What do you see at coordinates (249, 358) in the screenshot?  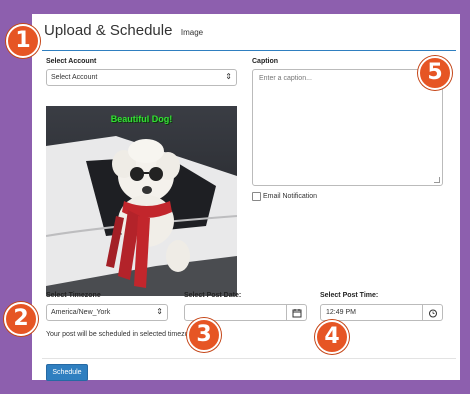 I see `footer-divider` at bounding box center [249, 358].